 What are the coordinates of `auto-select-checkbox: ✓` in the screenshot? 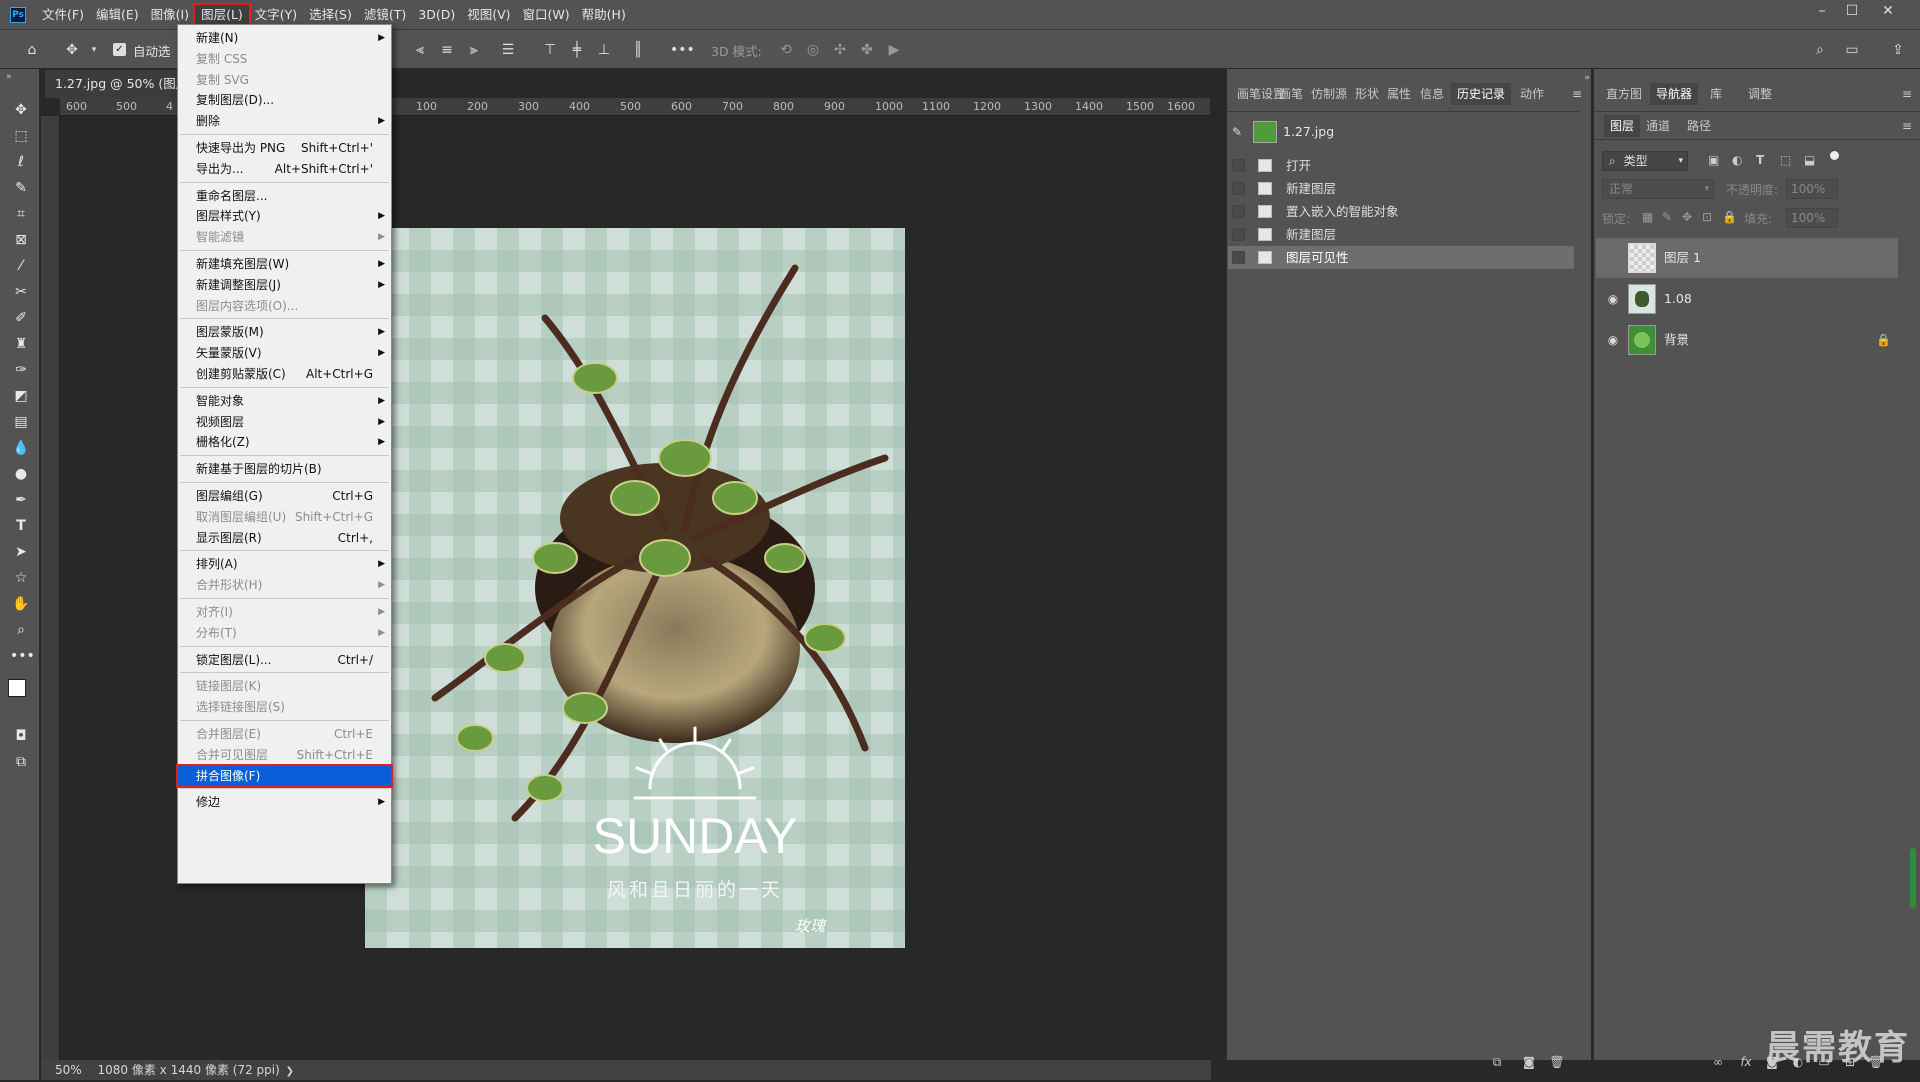 It's located at (119, 49).